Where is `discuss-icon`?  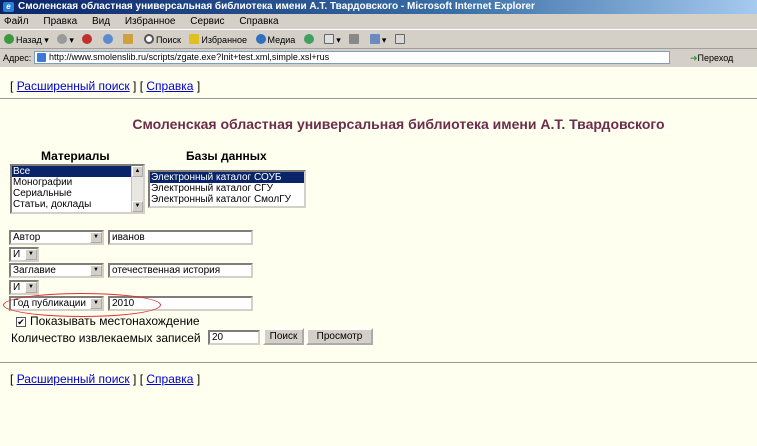
discuss-icon is located at coordinates (399, 39).